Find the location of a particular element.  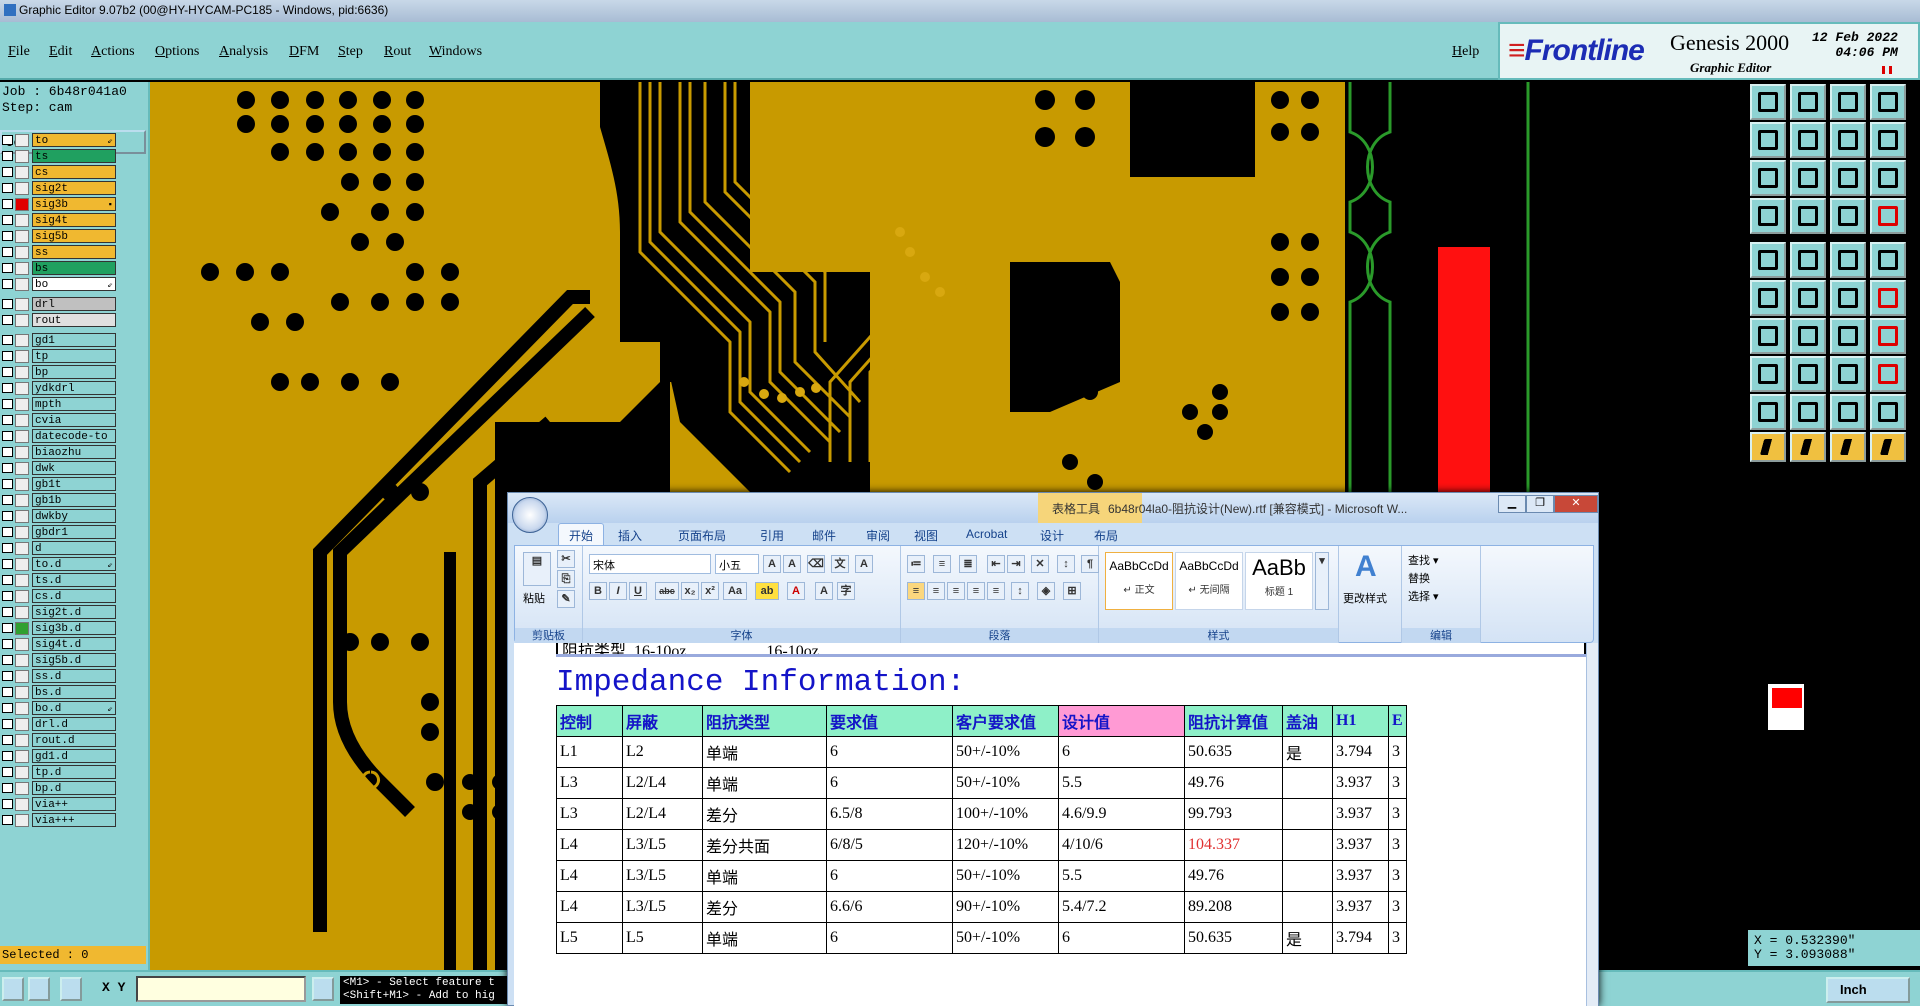

layer-row: gd1 is located at coordinates (59, 340).